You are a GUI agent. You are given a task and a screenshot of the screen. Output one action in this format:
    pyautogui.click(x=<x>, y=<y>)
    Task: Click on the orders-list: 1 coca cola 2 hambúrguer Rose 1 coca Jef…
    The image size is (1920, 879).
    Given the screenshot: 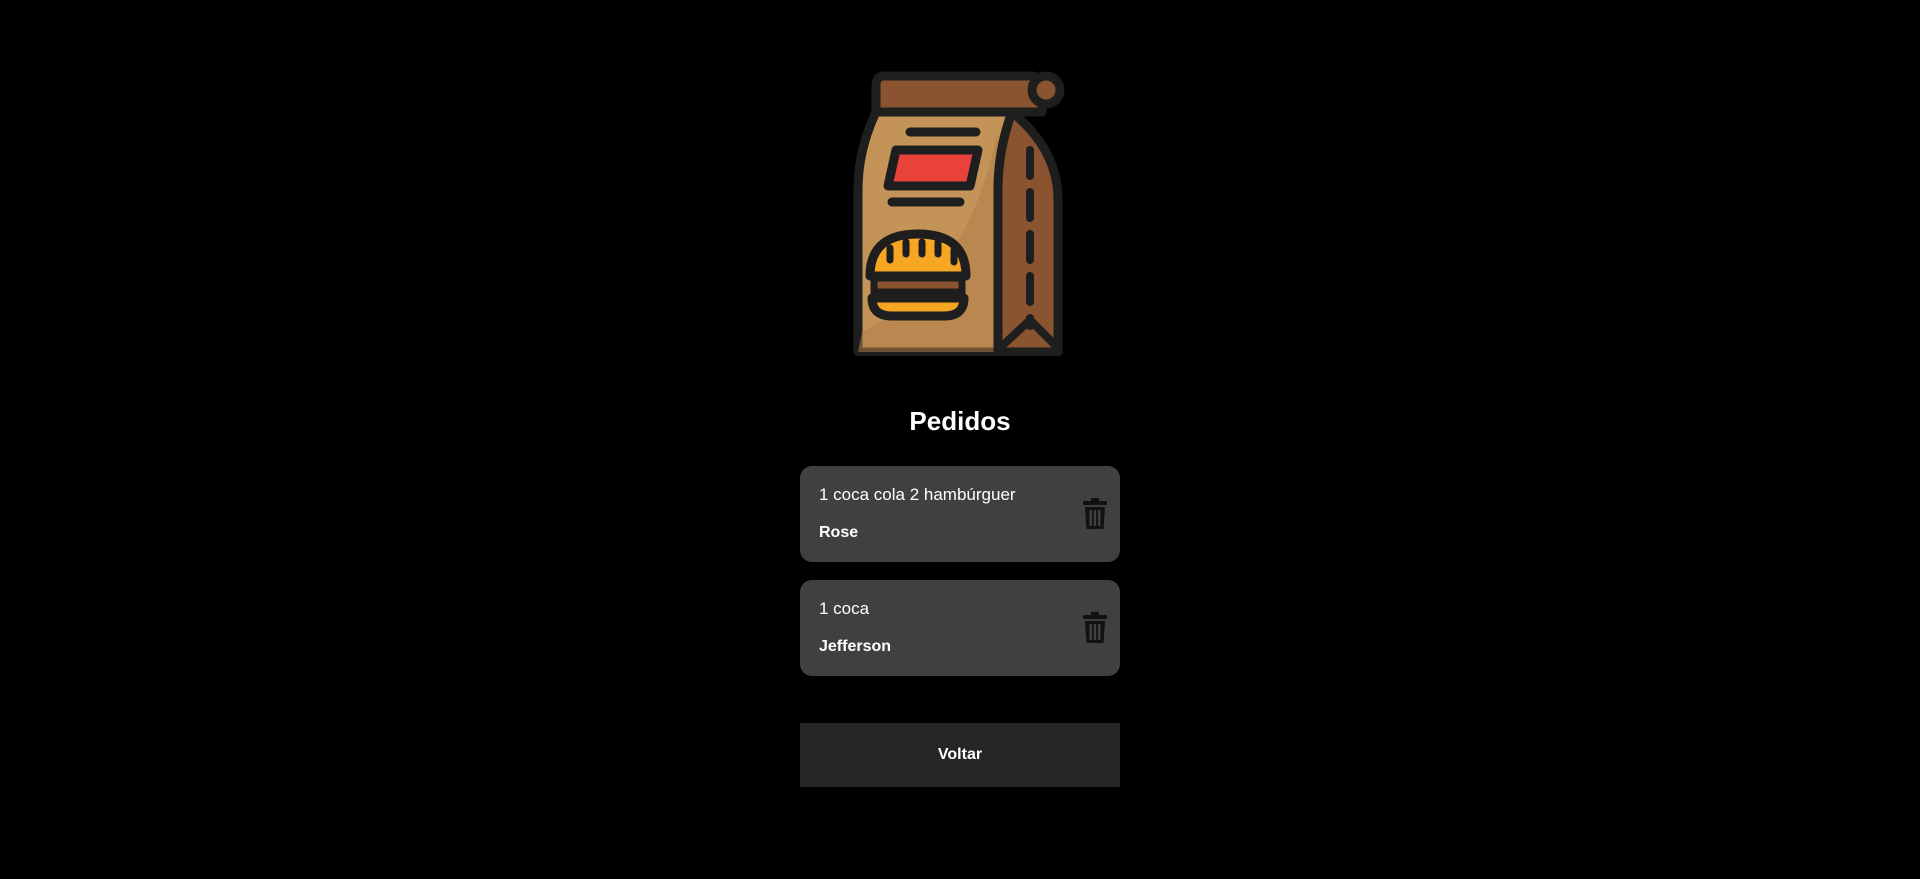 What is the action you would take?
    pyautogui.click(x=960, y=580)
    